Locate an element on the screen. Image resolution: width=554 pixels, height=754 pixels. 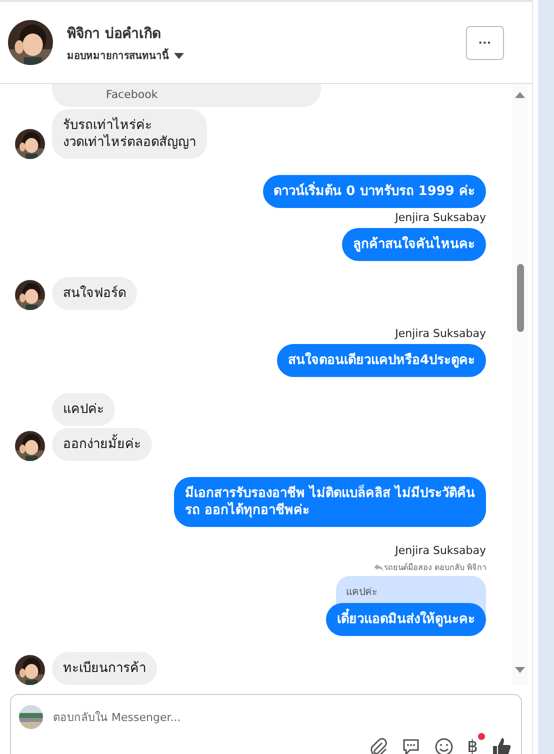
message-bubble: ออกง่ายมั้ยค่ะ is located at coordinates (102, 444).